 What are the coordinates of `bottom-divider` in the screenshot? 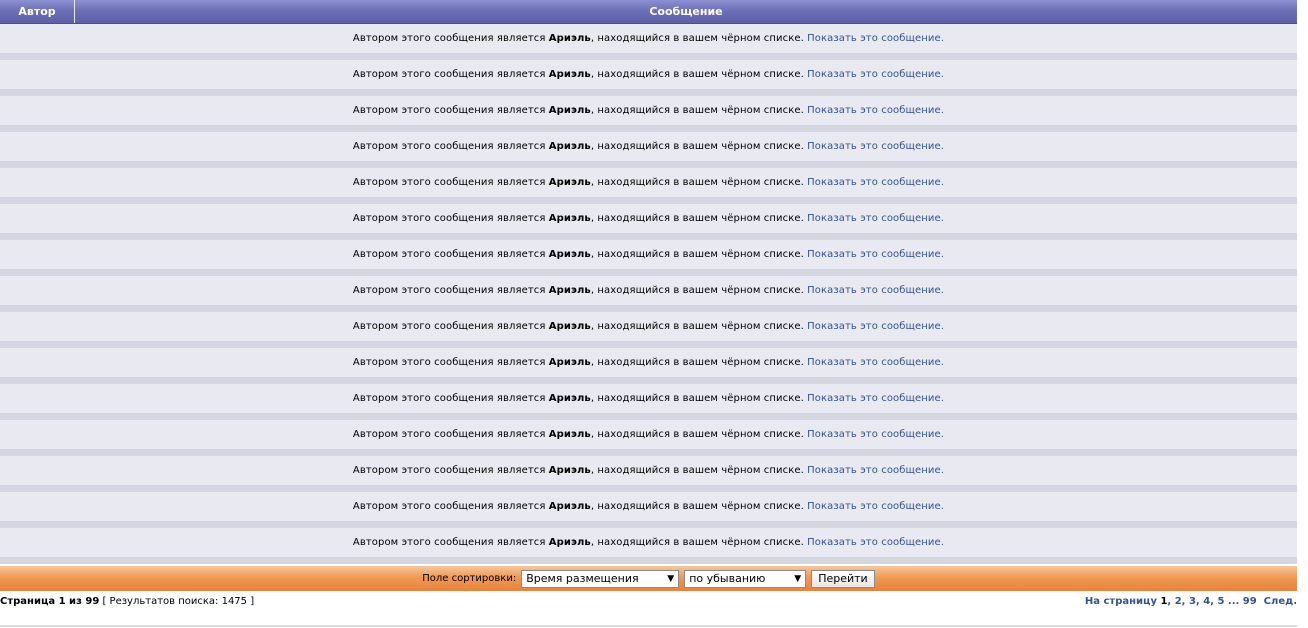 It's located at (648, 626).